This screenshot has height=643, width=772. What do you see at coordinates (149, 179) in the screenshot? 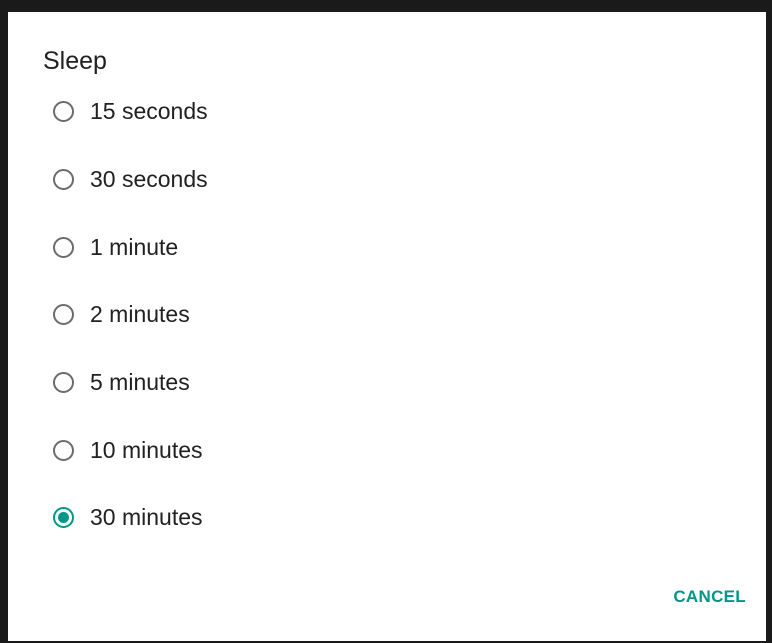
I see `option-label: 30 seconds` at bounding box center [149, 179].